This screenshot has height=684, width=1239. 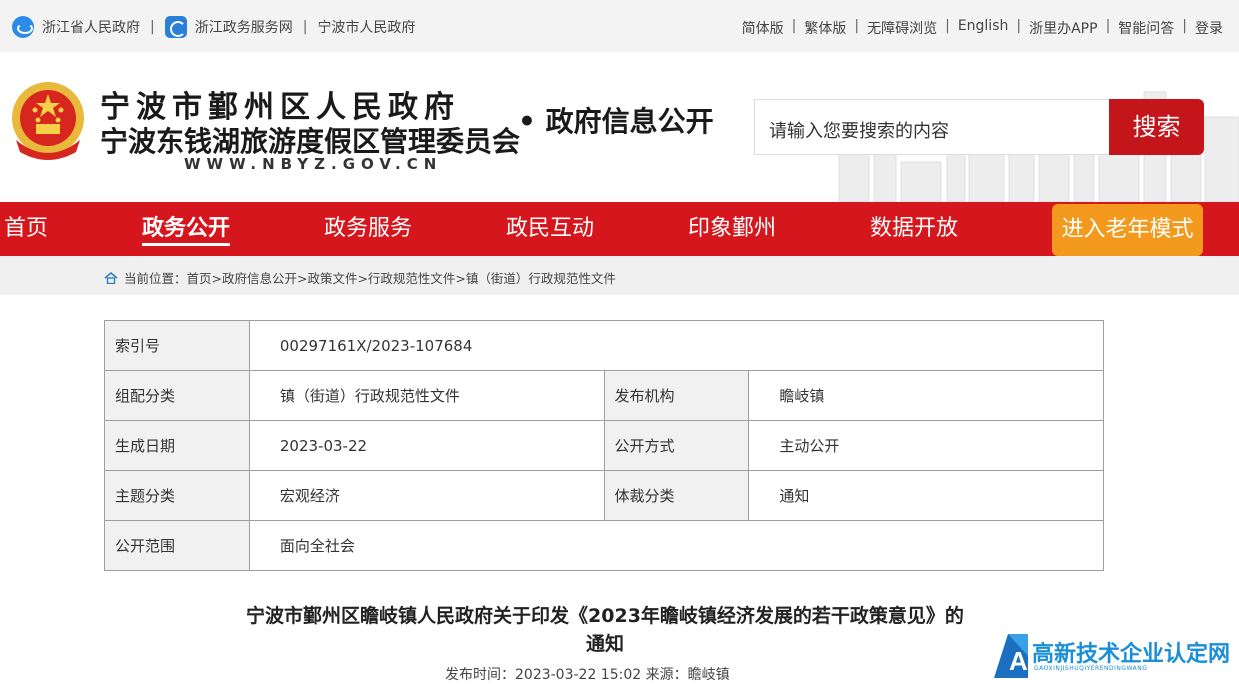 I want to click on issuer-label: 发布机构, so click(x=676, y=395).